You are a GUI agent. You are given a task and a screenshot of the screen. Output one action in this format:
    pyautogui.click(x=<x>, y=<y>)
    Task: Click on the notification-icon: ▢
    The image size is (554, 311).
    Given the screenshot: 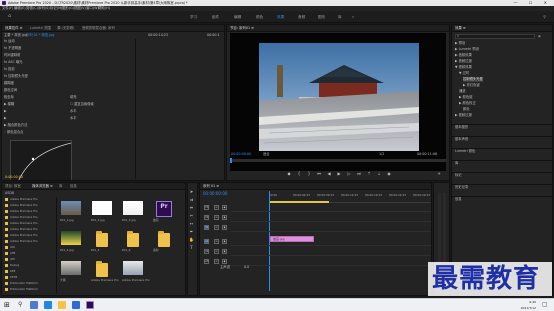 What is the action you would take?
    pyautogui.click(x=546, y=305)
    